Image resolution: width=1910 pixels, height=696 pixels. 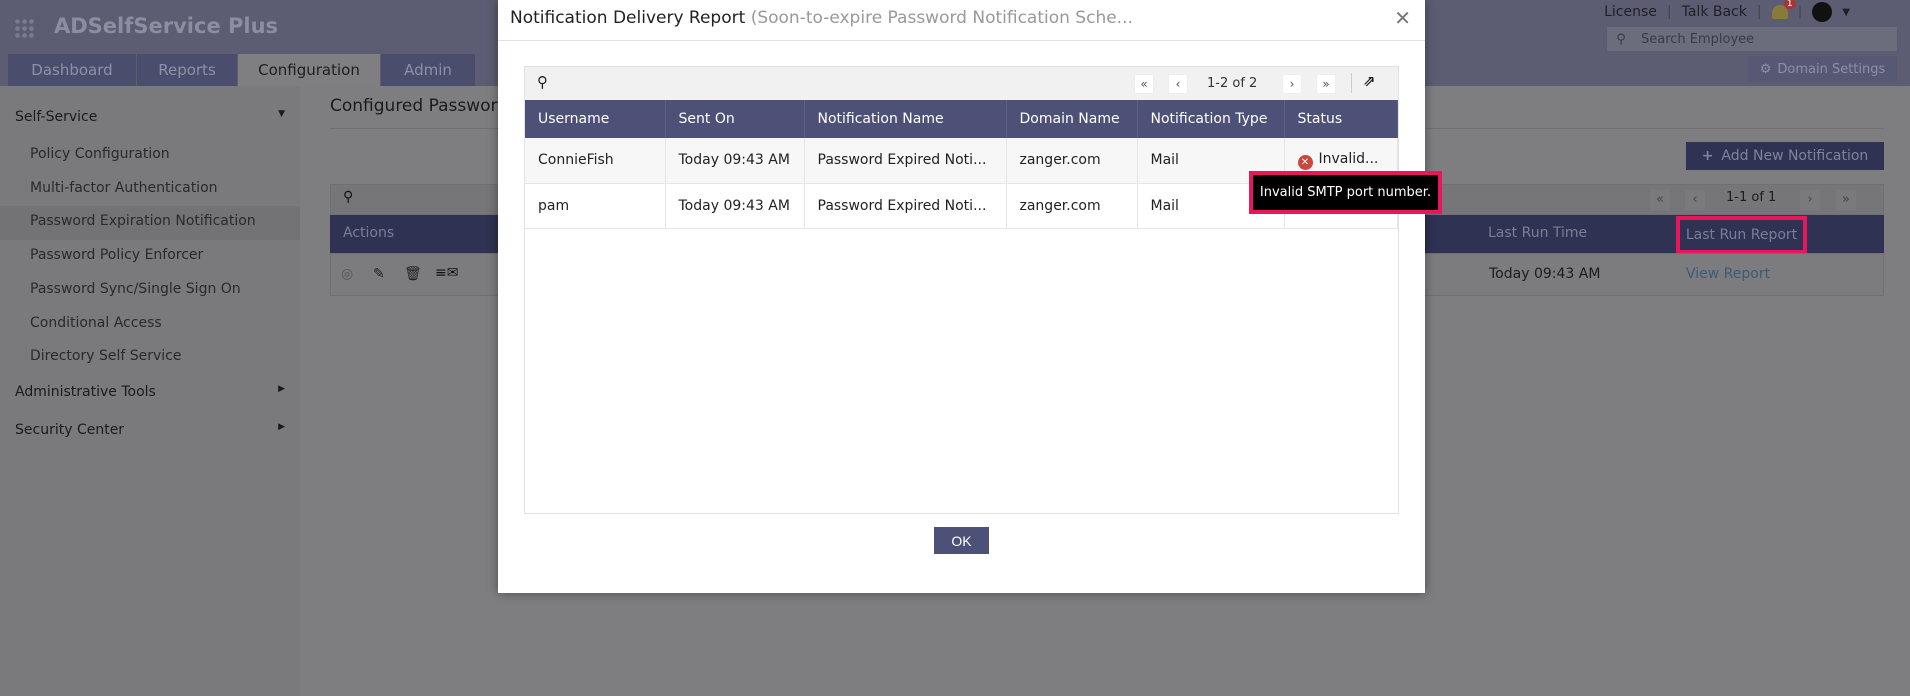 What do you see at coordinates (1402, 18) in the screenshot?
I see `close-icon: ✕` at bounding box center [1402, 18].